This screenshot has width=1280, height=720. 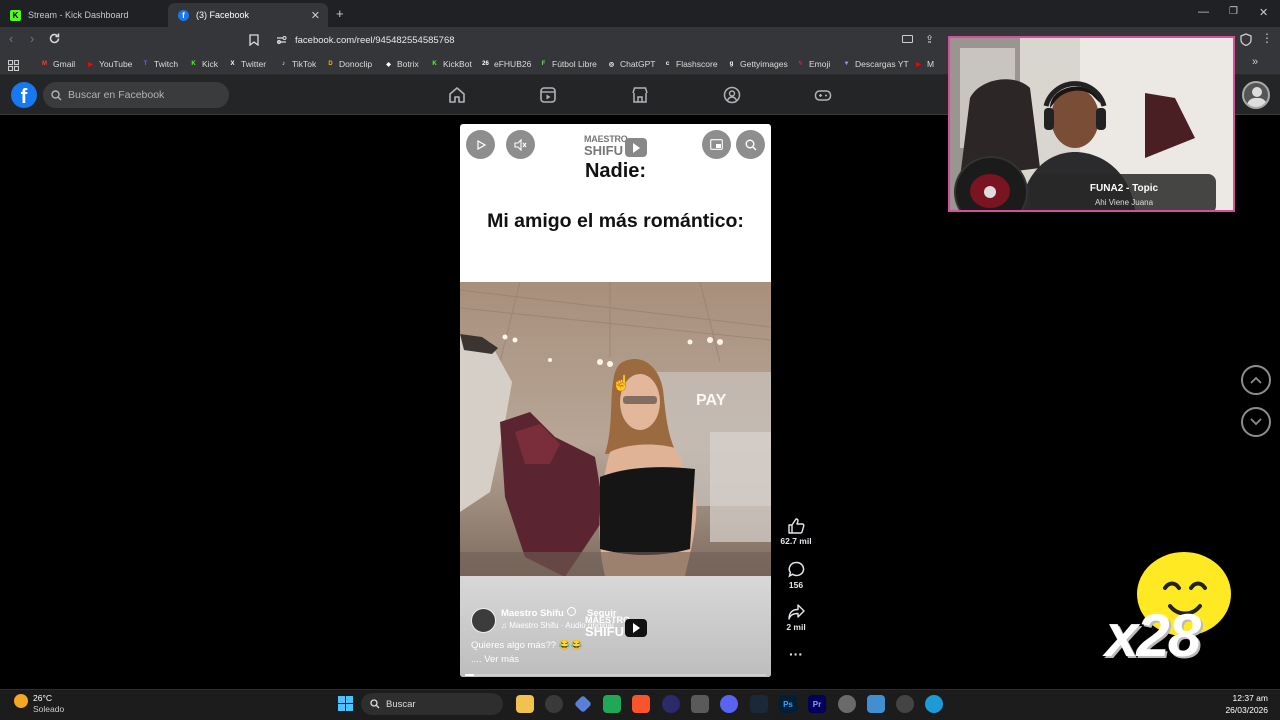 What do you see at coordinates (813, 64) in the screenshot?
I see `bookmark-emoji: ϟ Emoji` at bounding box center [813, 64].